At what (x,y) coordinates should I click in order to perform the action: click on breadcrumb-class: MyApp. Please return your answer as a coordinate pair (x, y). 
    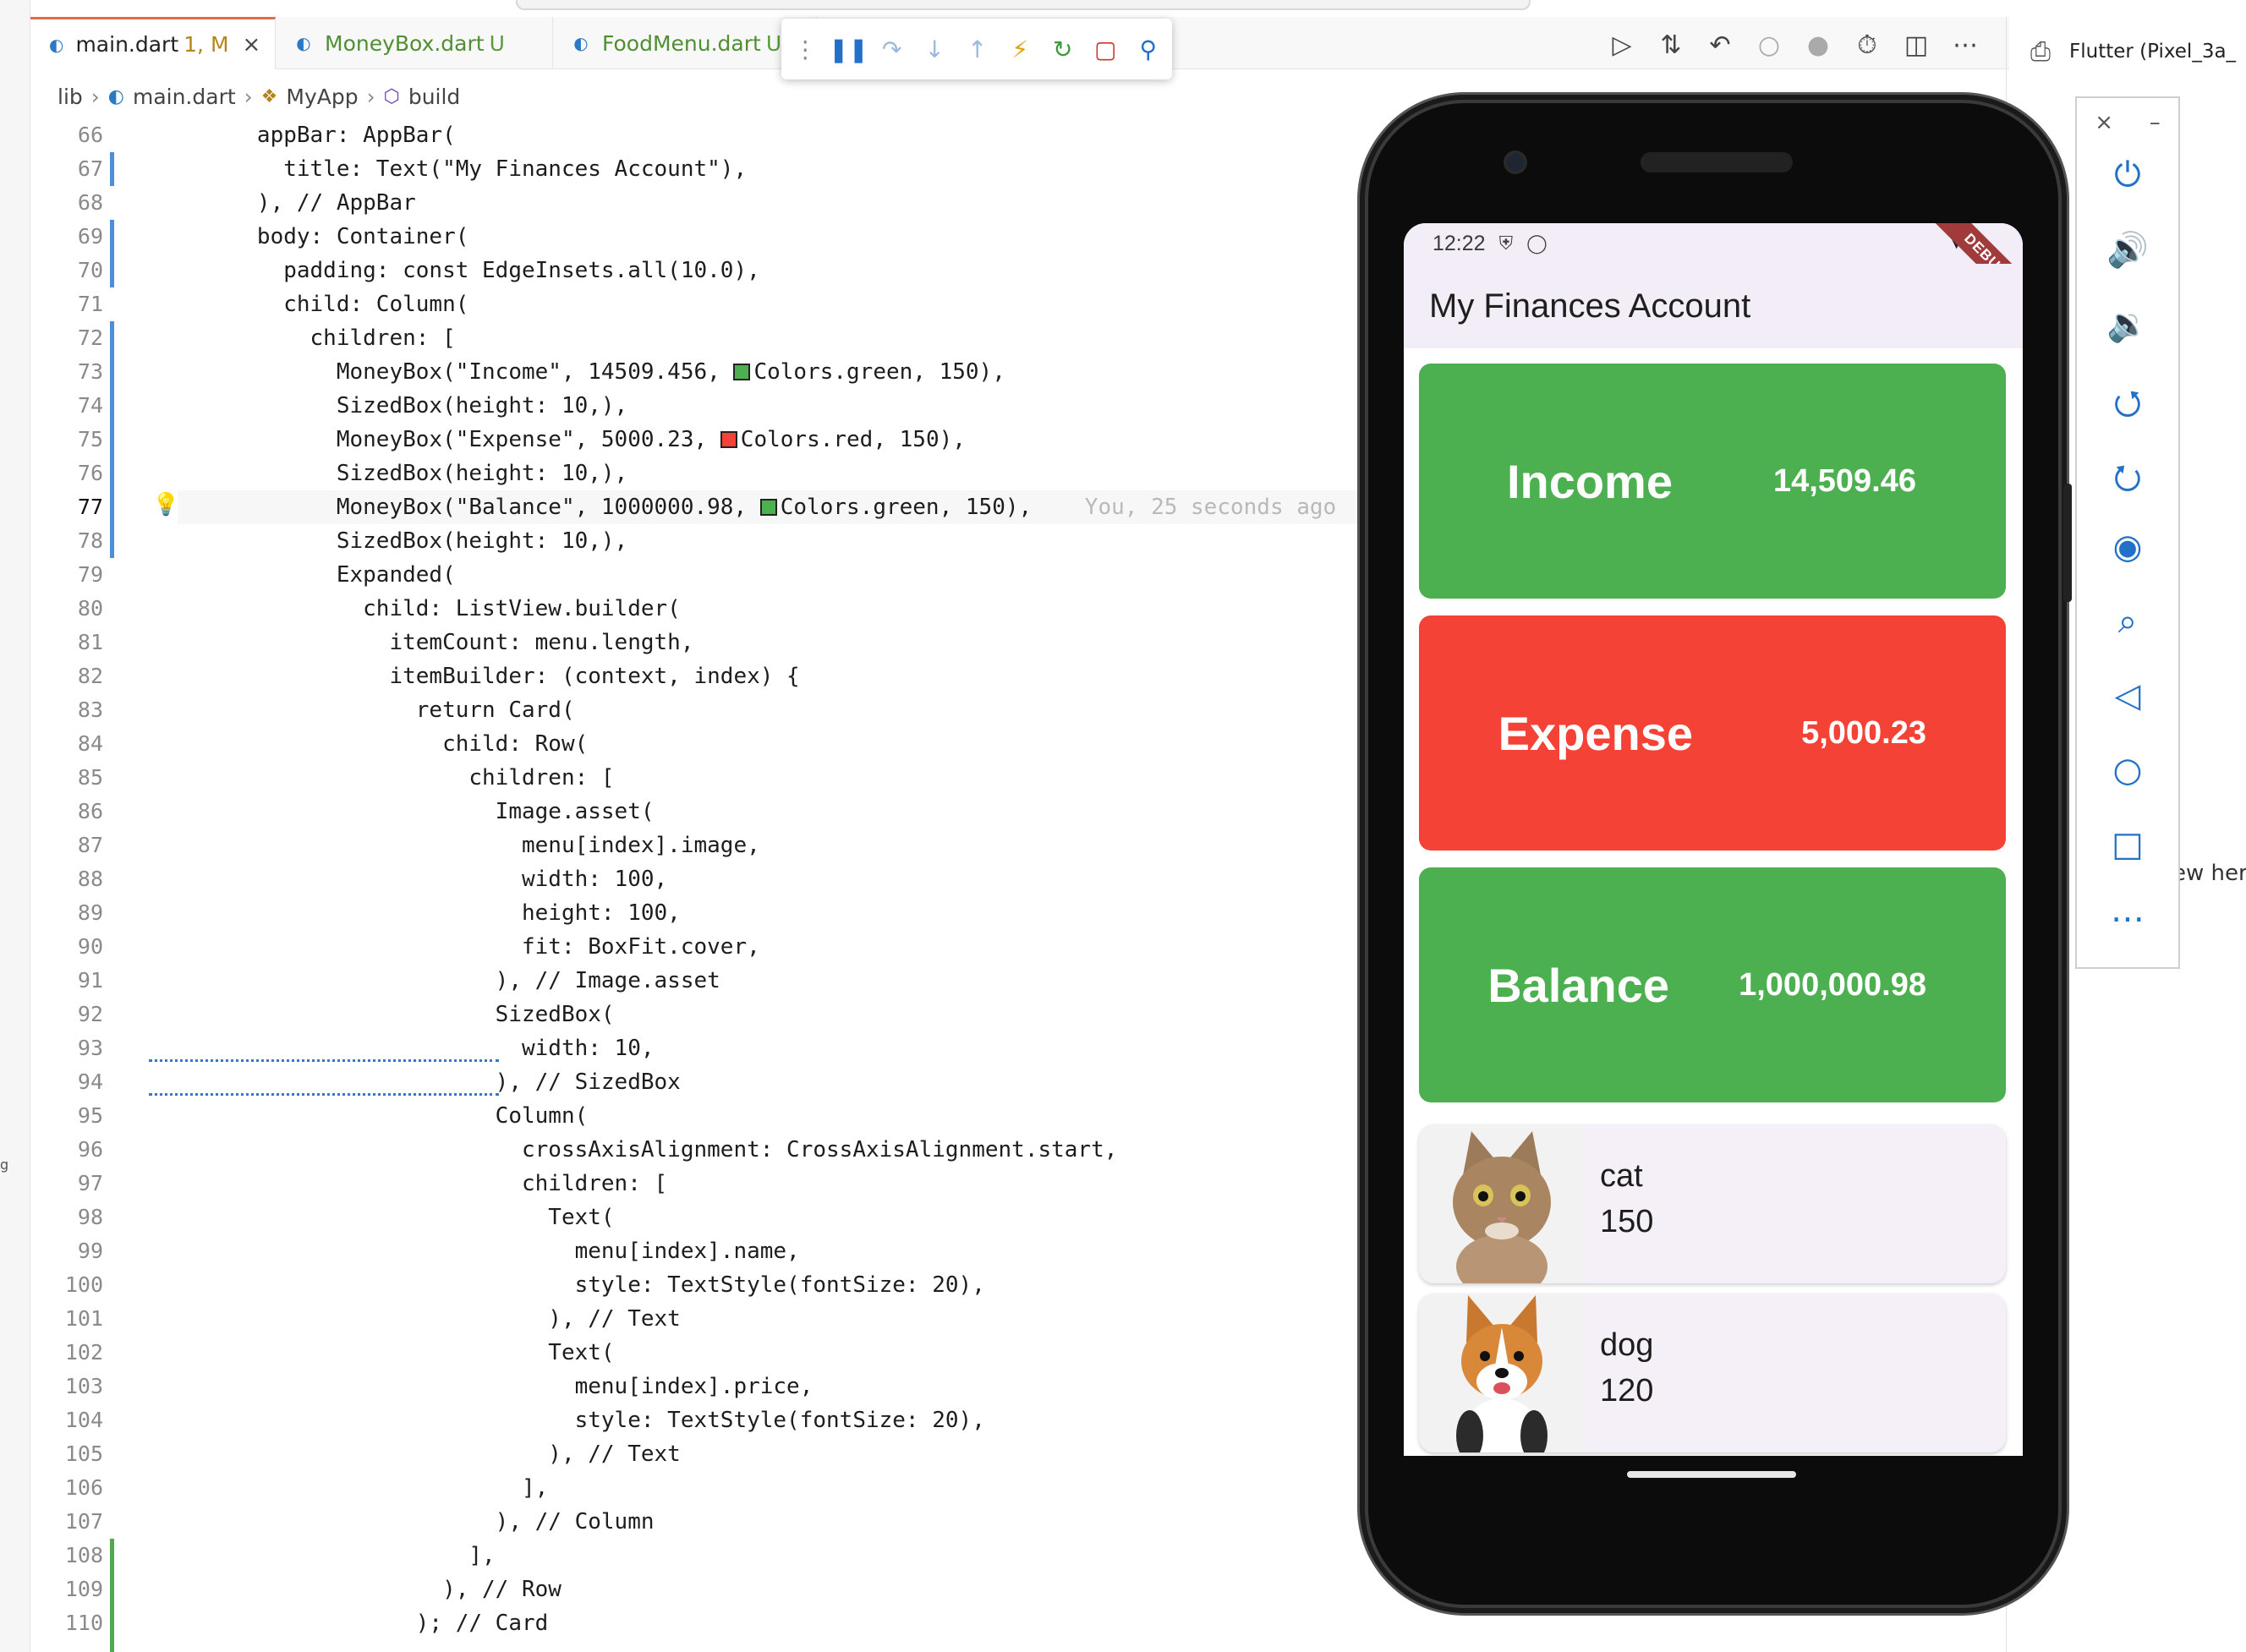
    Looking at the image, I should click on (322, 97).